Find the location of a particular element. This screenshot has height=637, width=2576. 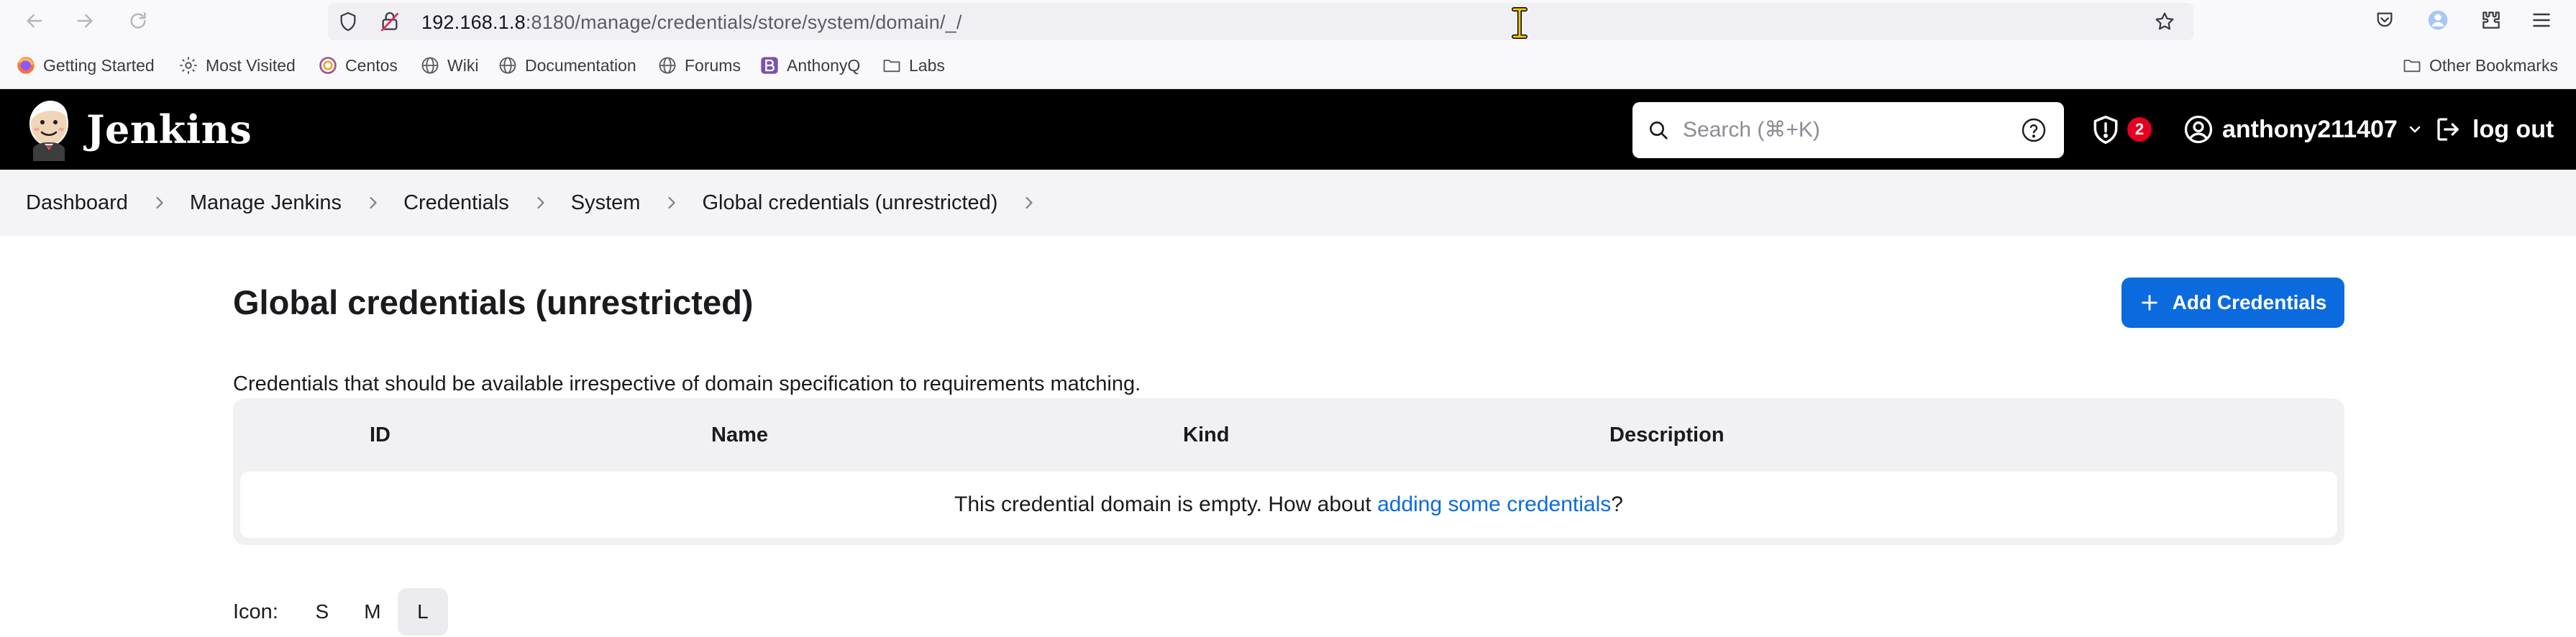

jenkins-logo-link: Jenkins is located at coordinates (137, 129).